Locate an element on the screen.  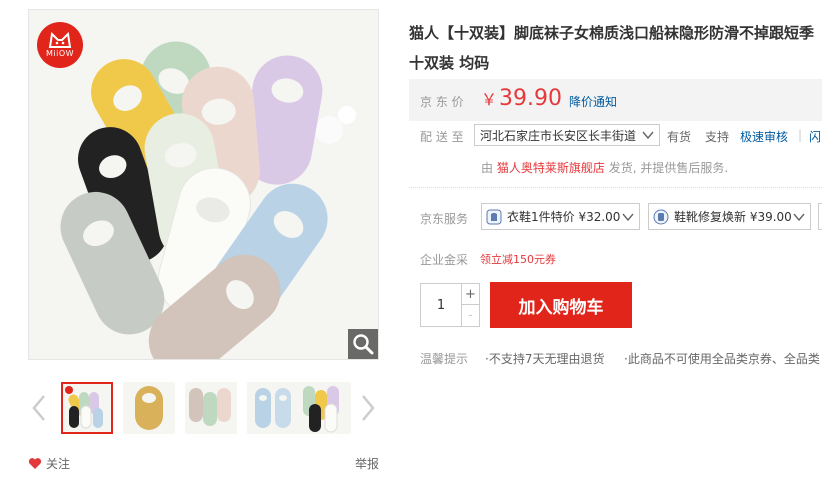
cat-ears-icon is located at coordinates (60, 40).